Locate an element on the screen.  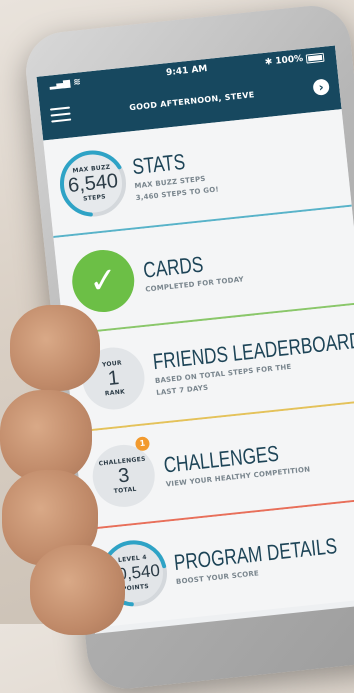
challenges-text: CHALLENGES VIEW YOUR HEALTHY COMPETITION is located at coordinates (238, 463).